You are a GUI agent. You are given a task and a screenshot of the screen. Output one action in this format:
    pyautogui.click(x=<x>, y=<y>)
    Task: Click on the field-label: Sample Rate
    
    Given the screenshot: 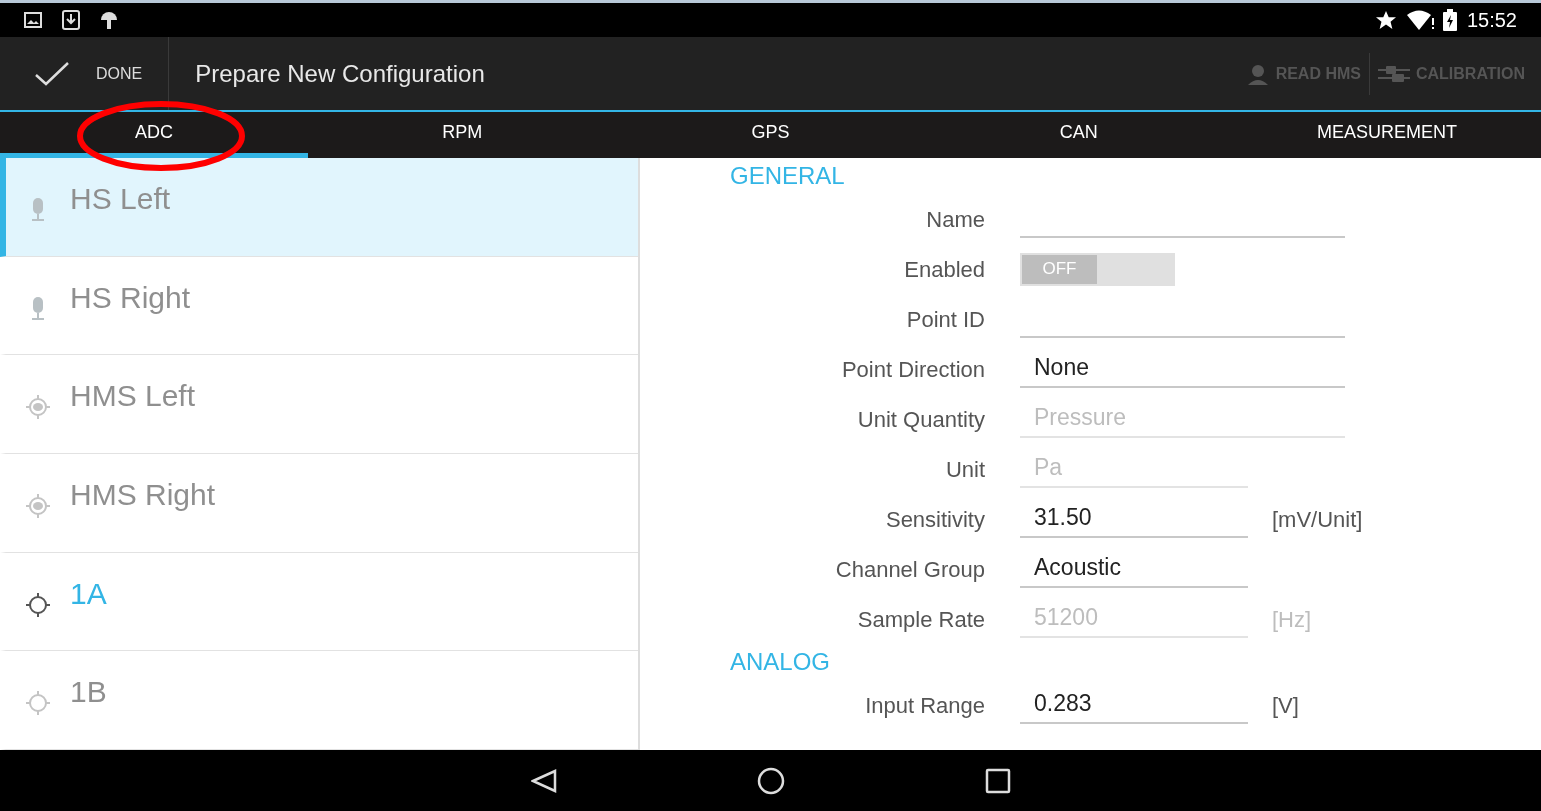 What is the action you would take?
    pyautogui.click(x=921, y=619)
    